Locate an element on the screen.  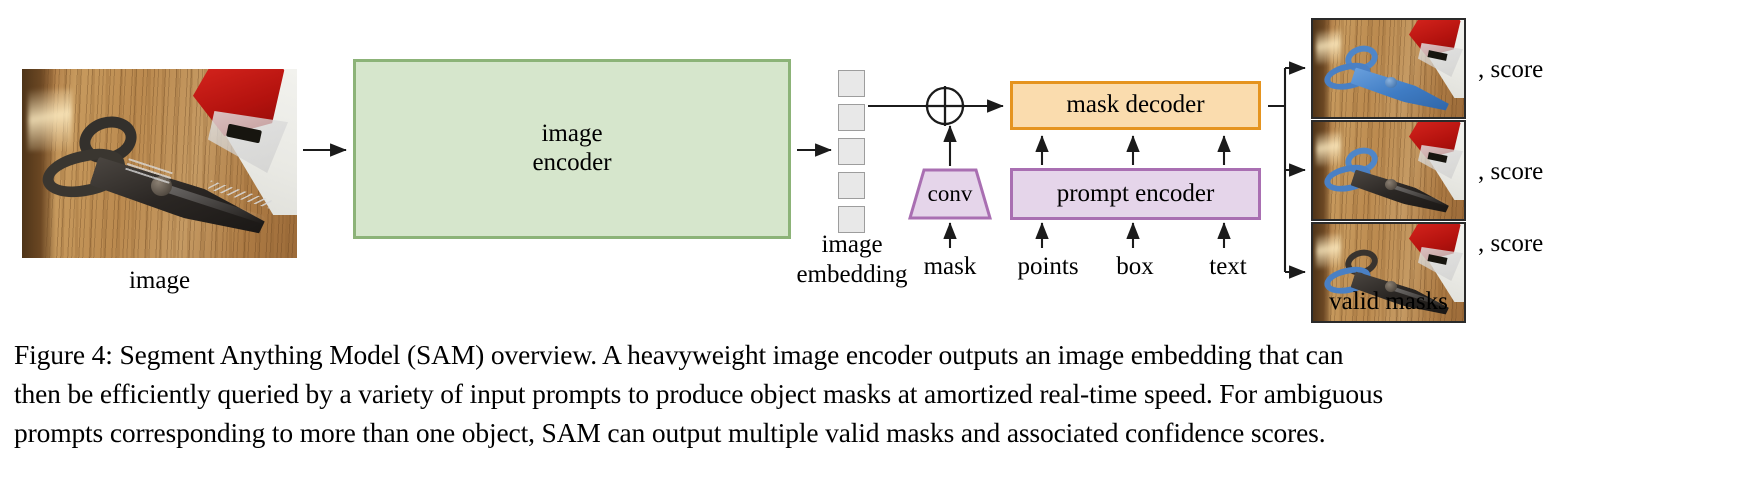
image-encoder-box: image encoder is located at coordinates (572, 149).